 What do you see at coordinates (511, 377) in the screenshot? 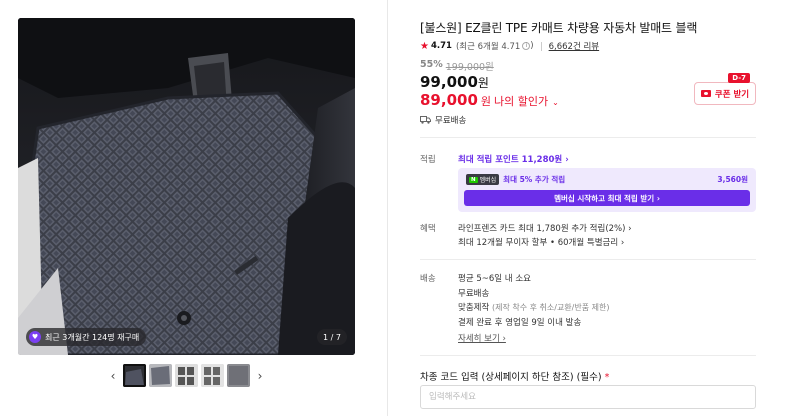
I see `car-code-label-text: 차종 코드 입력 (상세페이지 하단 참조) (필수)` at bounding box center [511, 377].